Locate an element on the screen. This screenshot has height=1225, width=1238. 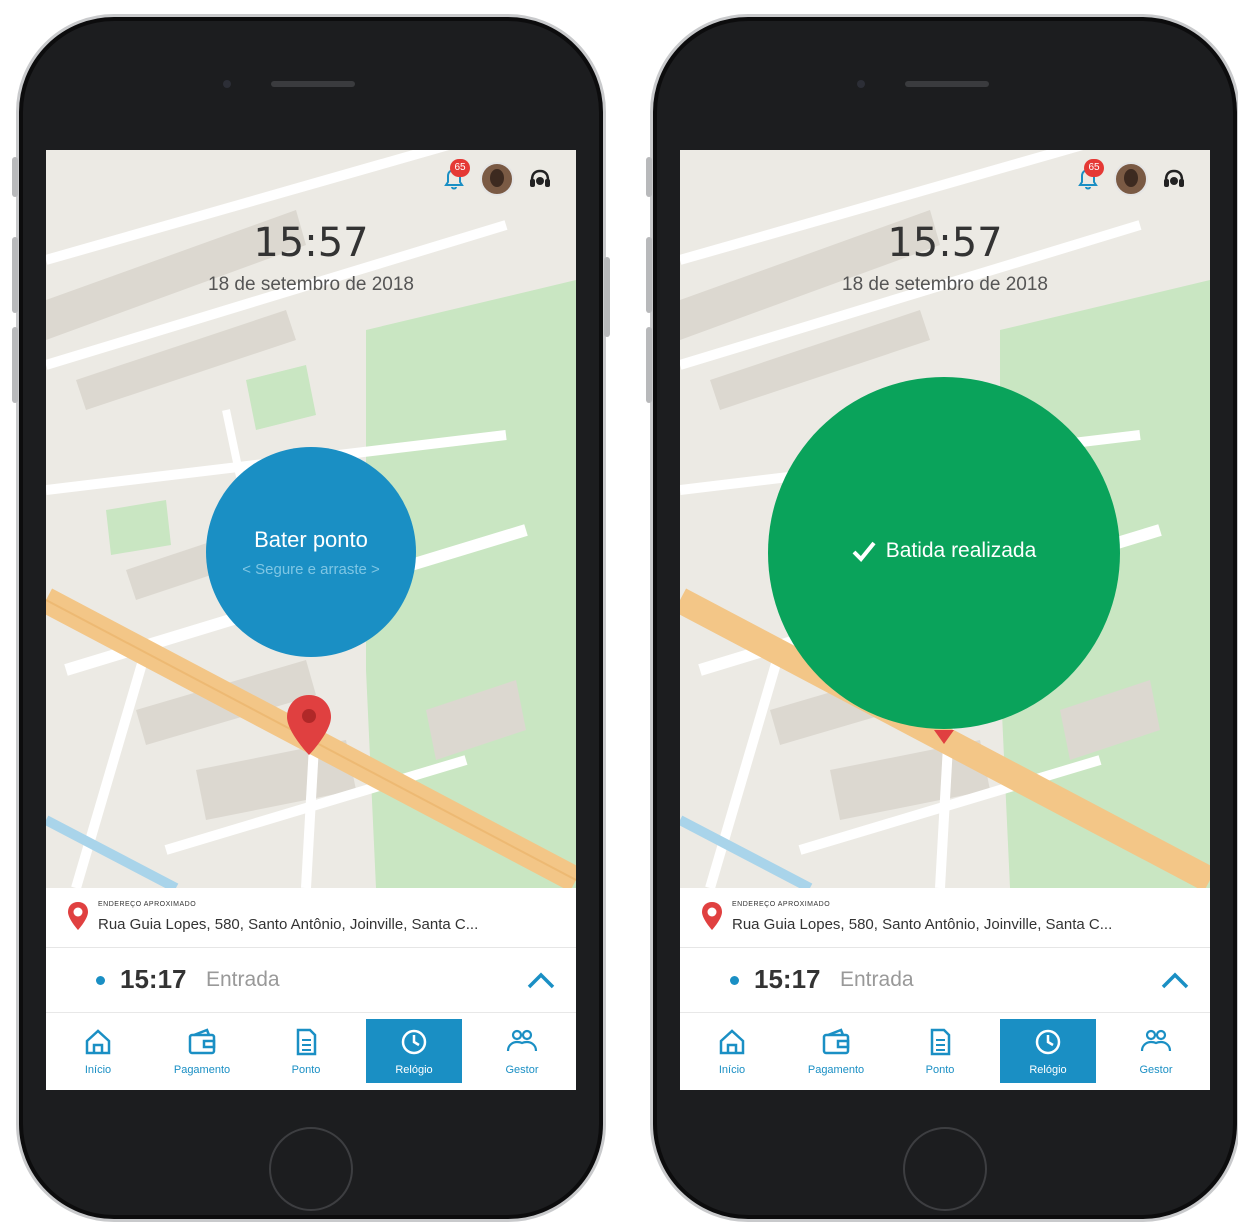
punch-clock-button: Bater ponto < Segure e arraste > is located at coordinates (311, 552).